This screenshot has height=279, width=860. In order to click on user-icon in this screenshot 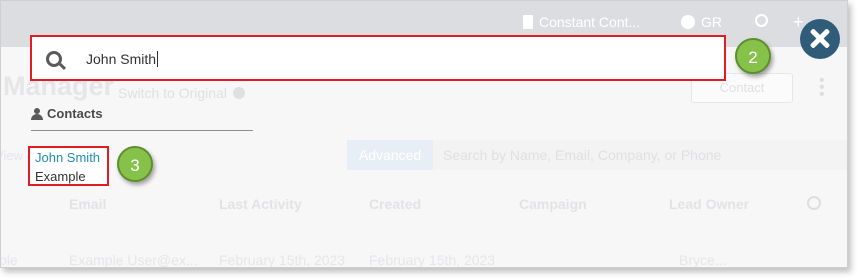, I will do `click(688, 22)`.